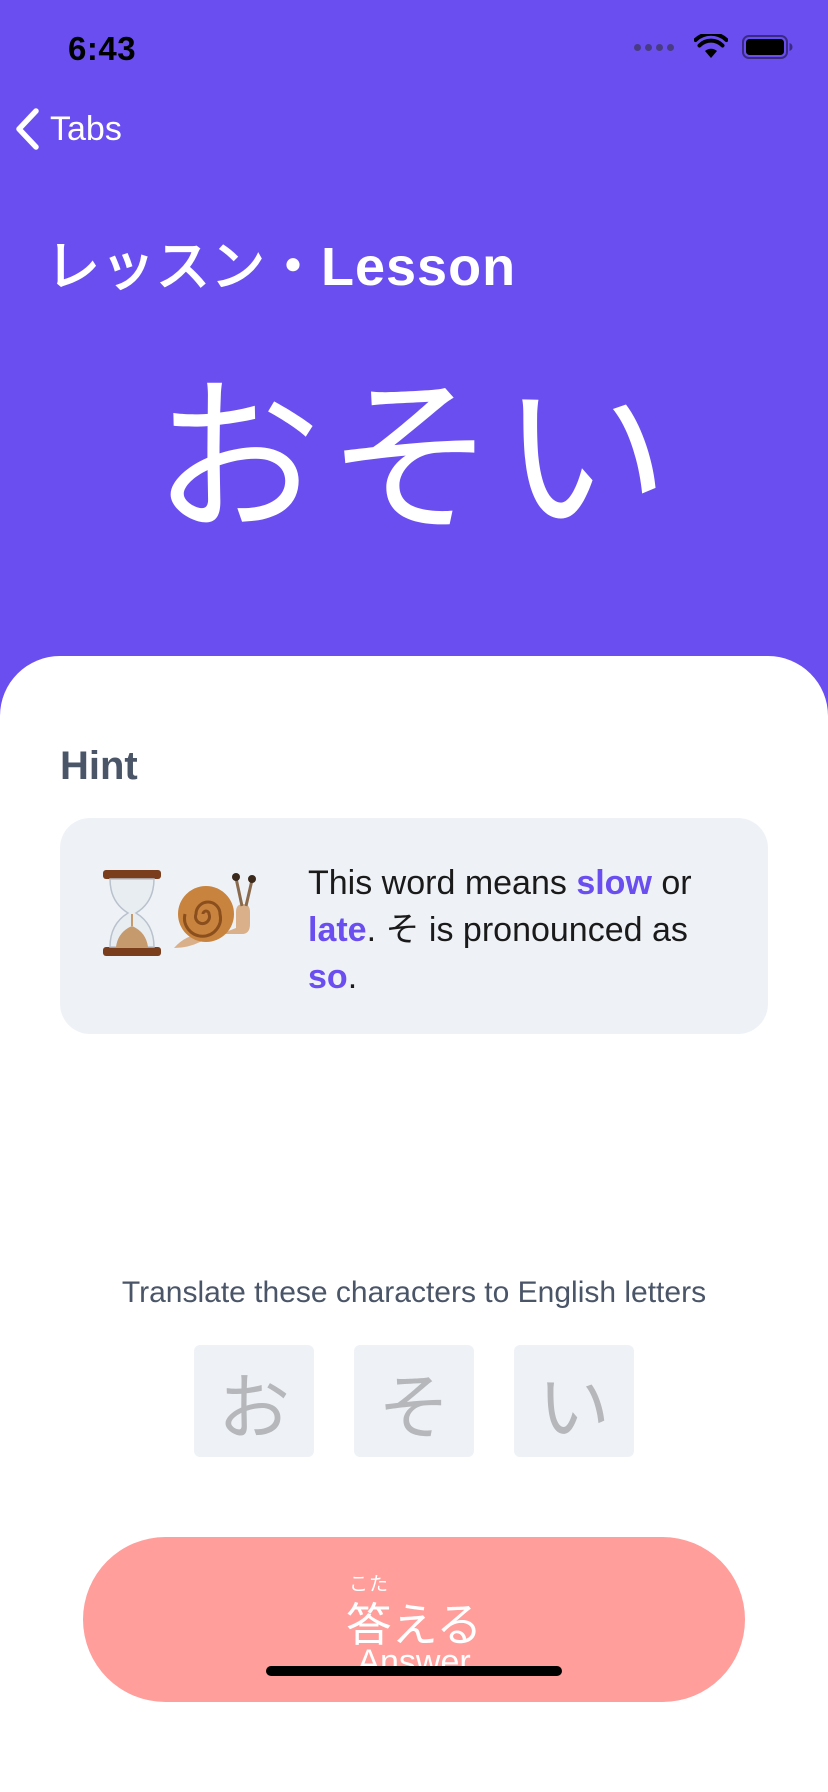  What do you see at coordinates (102, 48) in the screenshot?
I see `status-time: 6:43` at bounding box center [102, 48].